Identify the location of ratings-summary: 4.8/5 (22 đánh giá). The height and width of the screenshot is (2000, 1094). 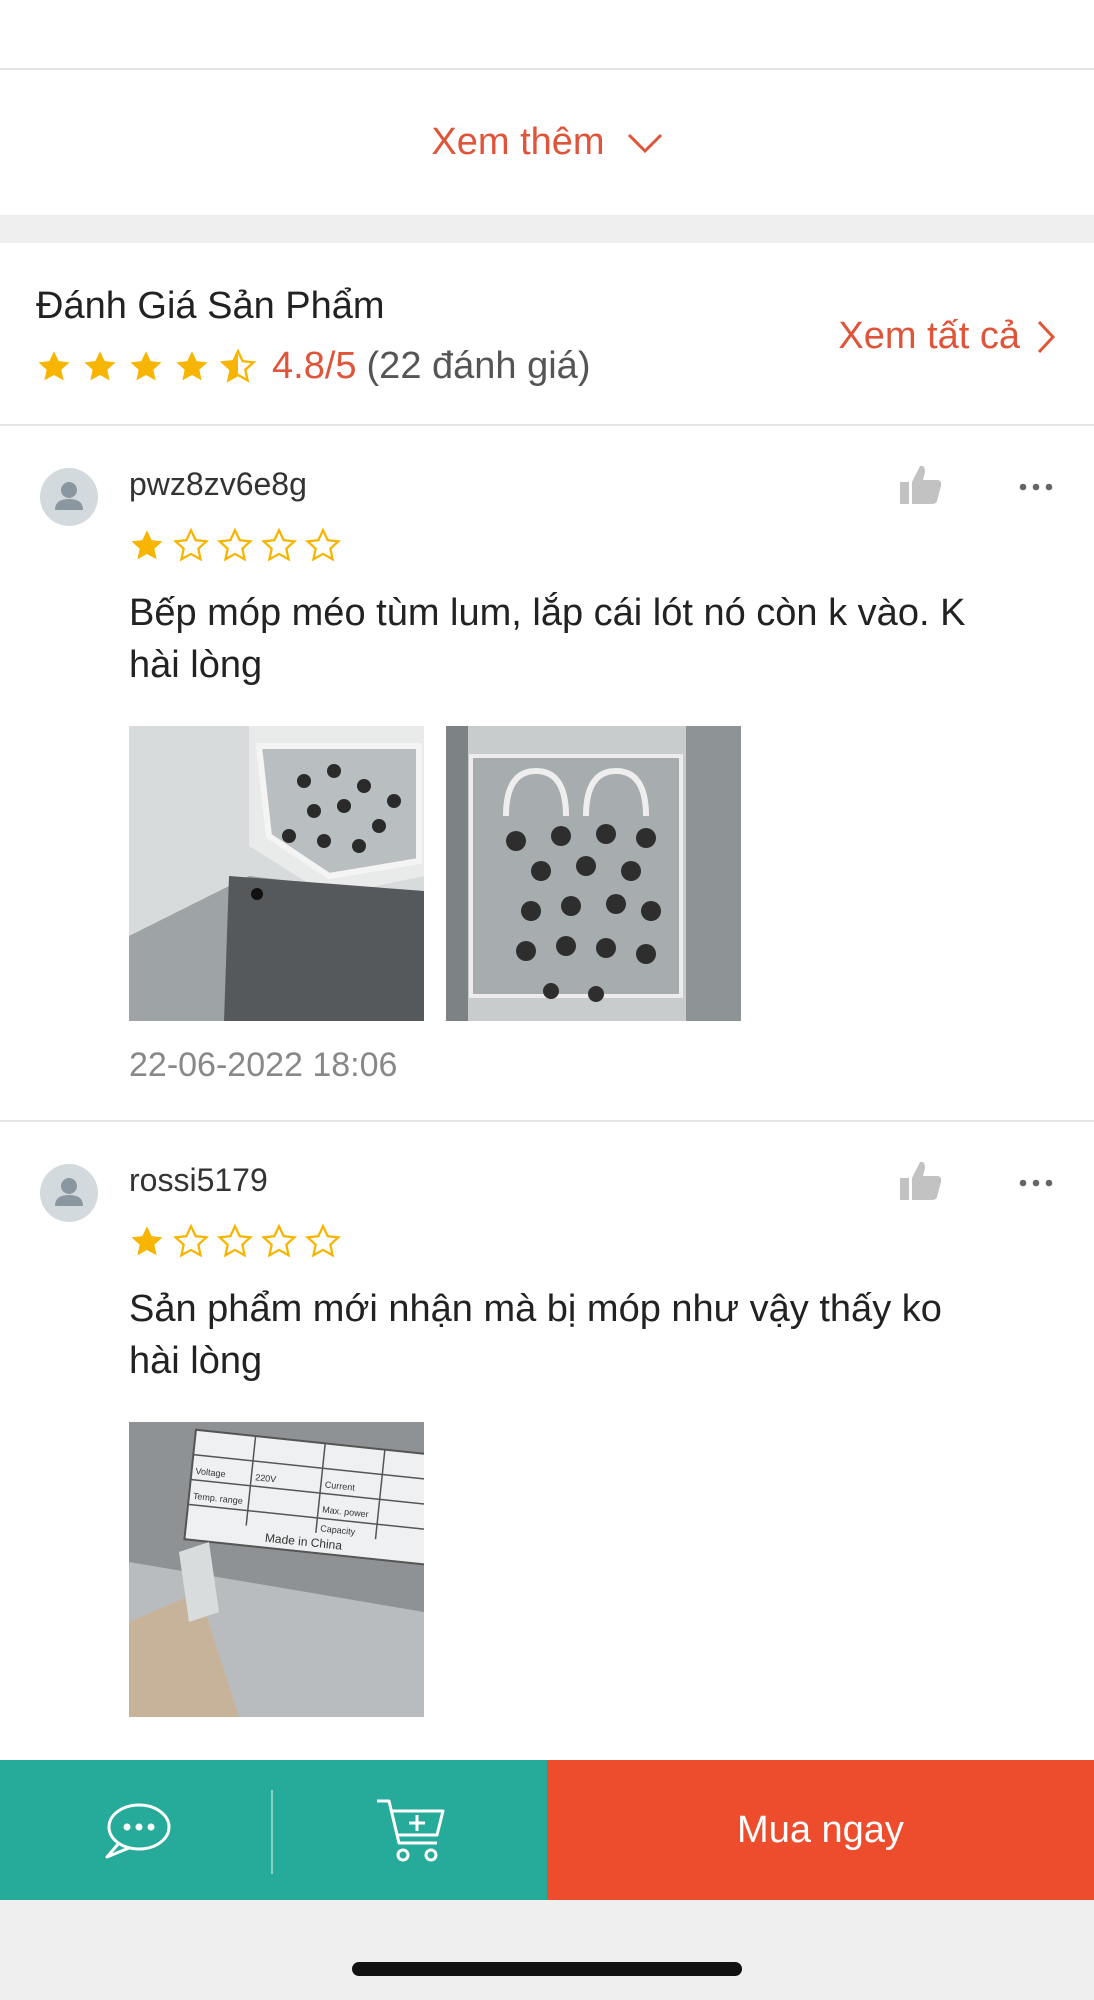
(313, 366).